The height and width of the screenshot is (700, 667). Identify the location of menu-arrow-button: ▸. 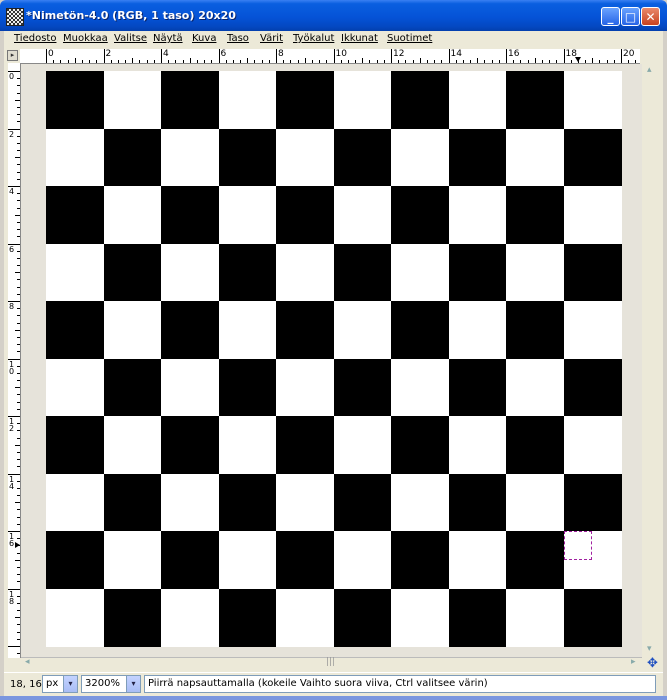
(12, 55).